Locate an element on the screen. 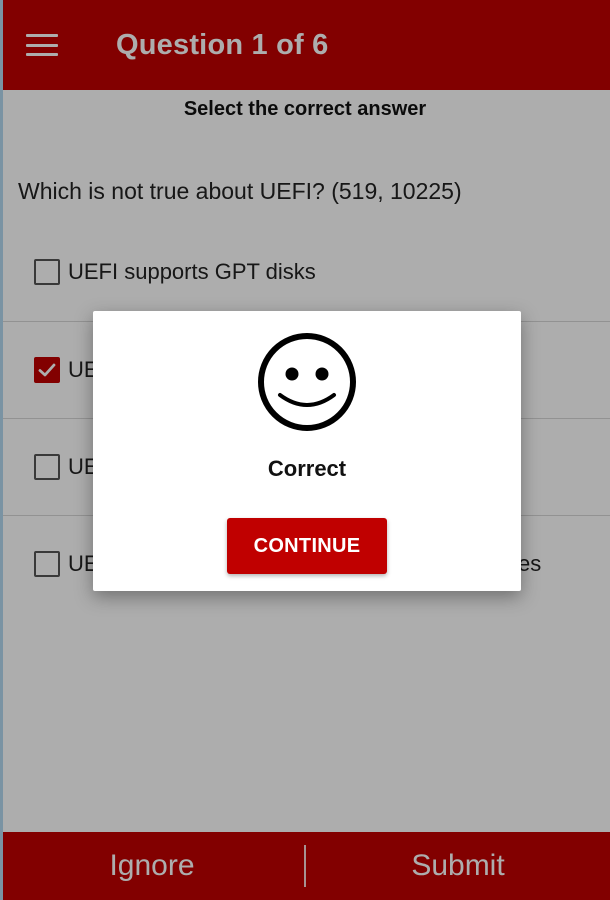  smiley-face-icon is located at coordinates (307, 382).